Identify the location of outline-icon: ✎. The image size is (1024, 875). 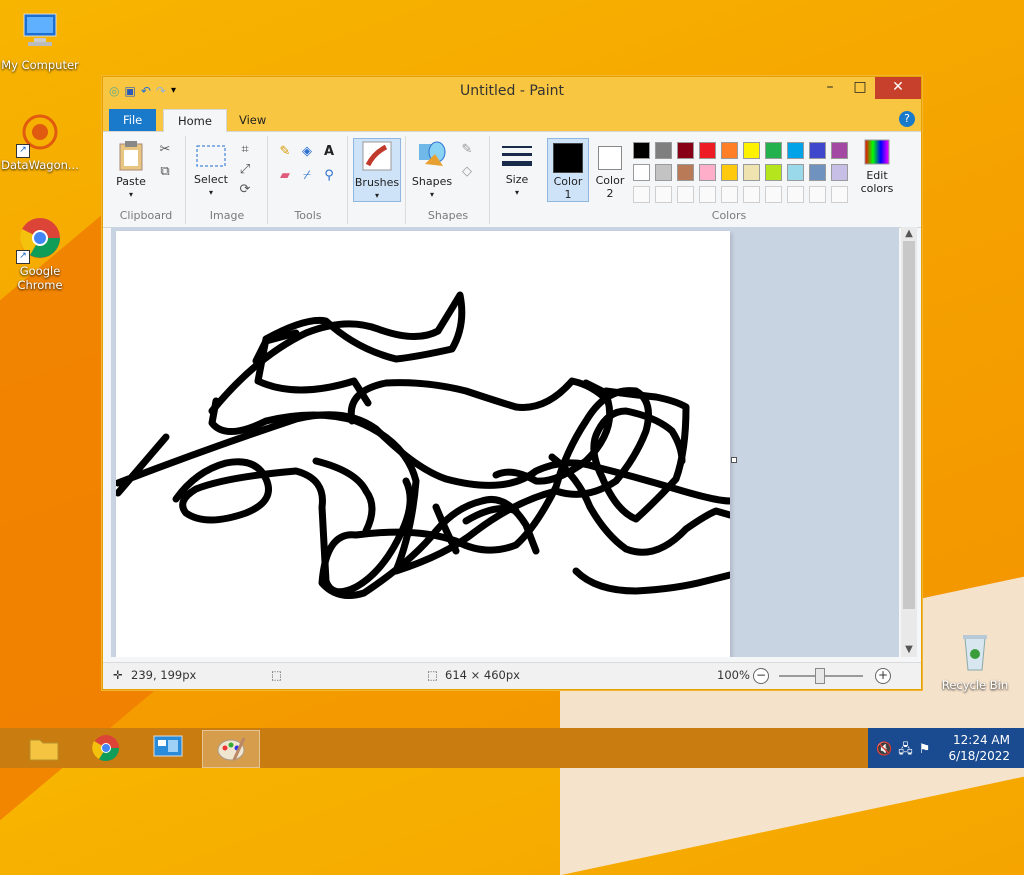
(467, 150).